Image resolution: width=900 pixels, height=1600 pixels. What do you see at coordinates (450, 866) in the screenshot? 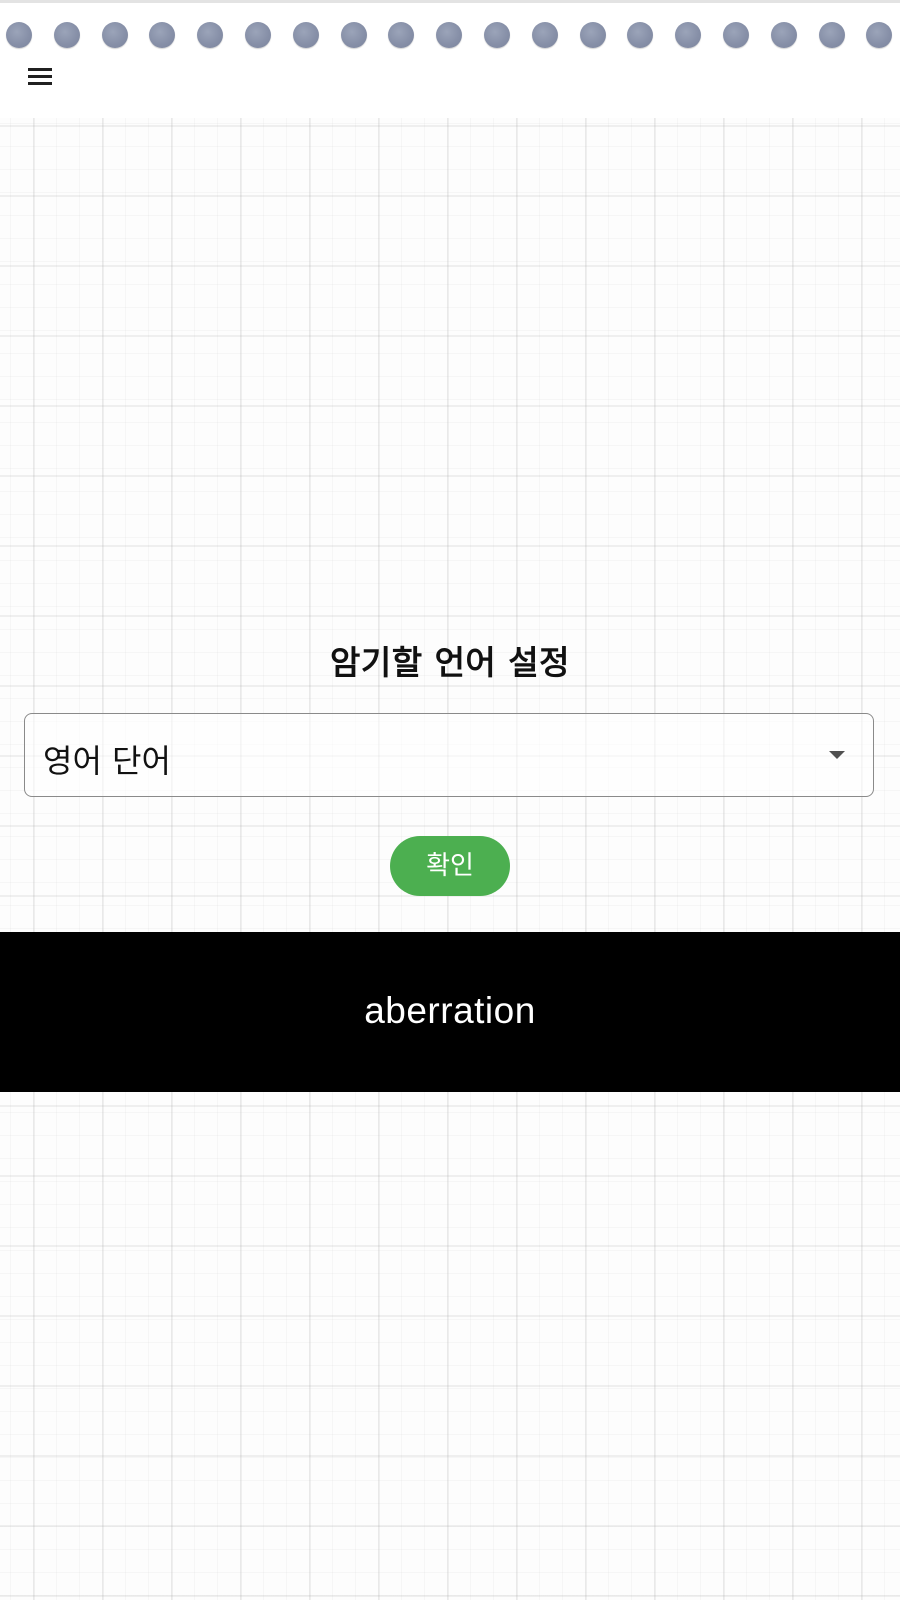
I see `confirm-button: 확인` at bounding box center [450, 866].